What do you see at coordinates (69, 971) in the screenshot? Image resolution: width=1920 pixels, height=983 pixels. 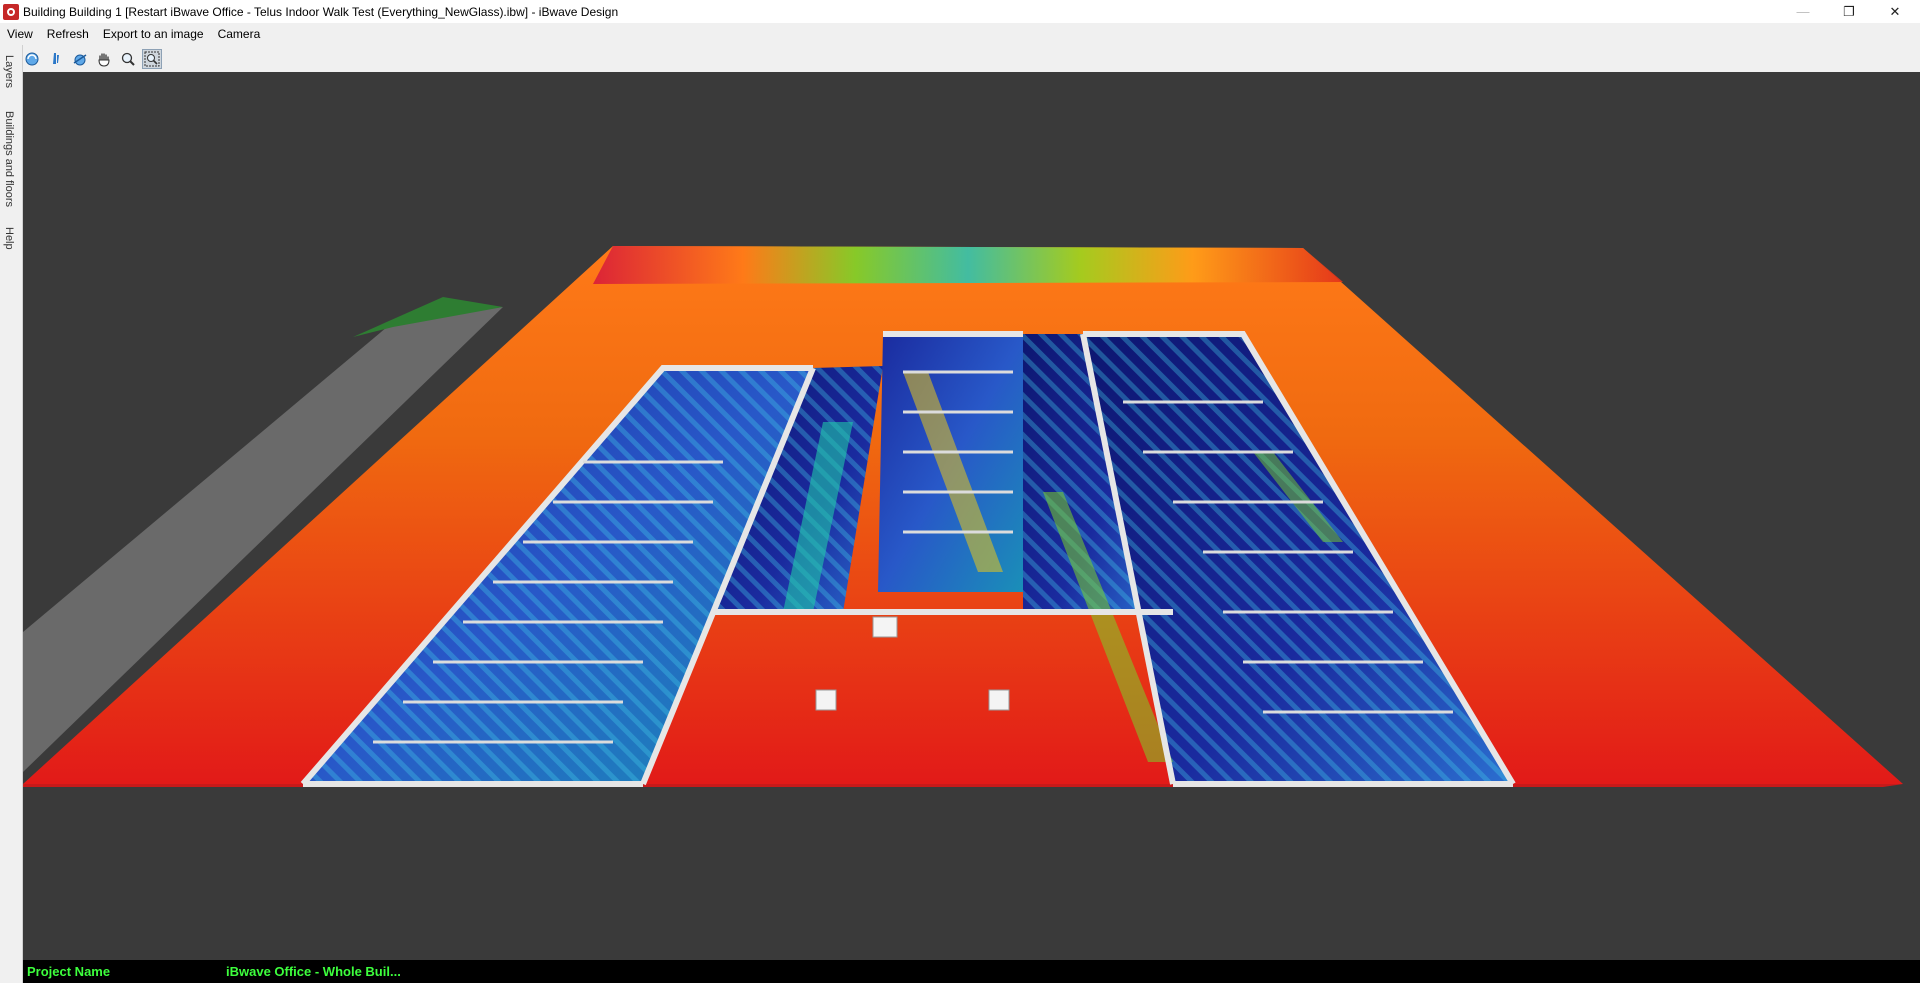 I see `status-label: Project Name` at bounding box center [69, 971].